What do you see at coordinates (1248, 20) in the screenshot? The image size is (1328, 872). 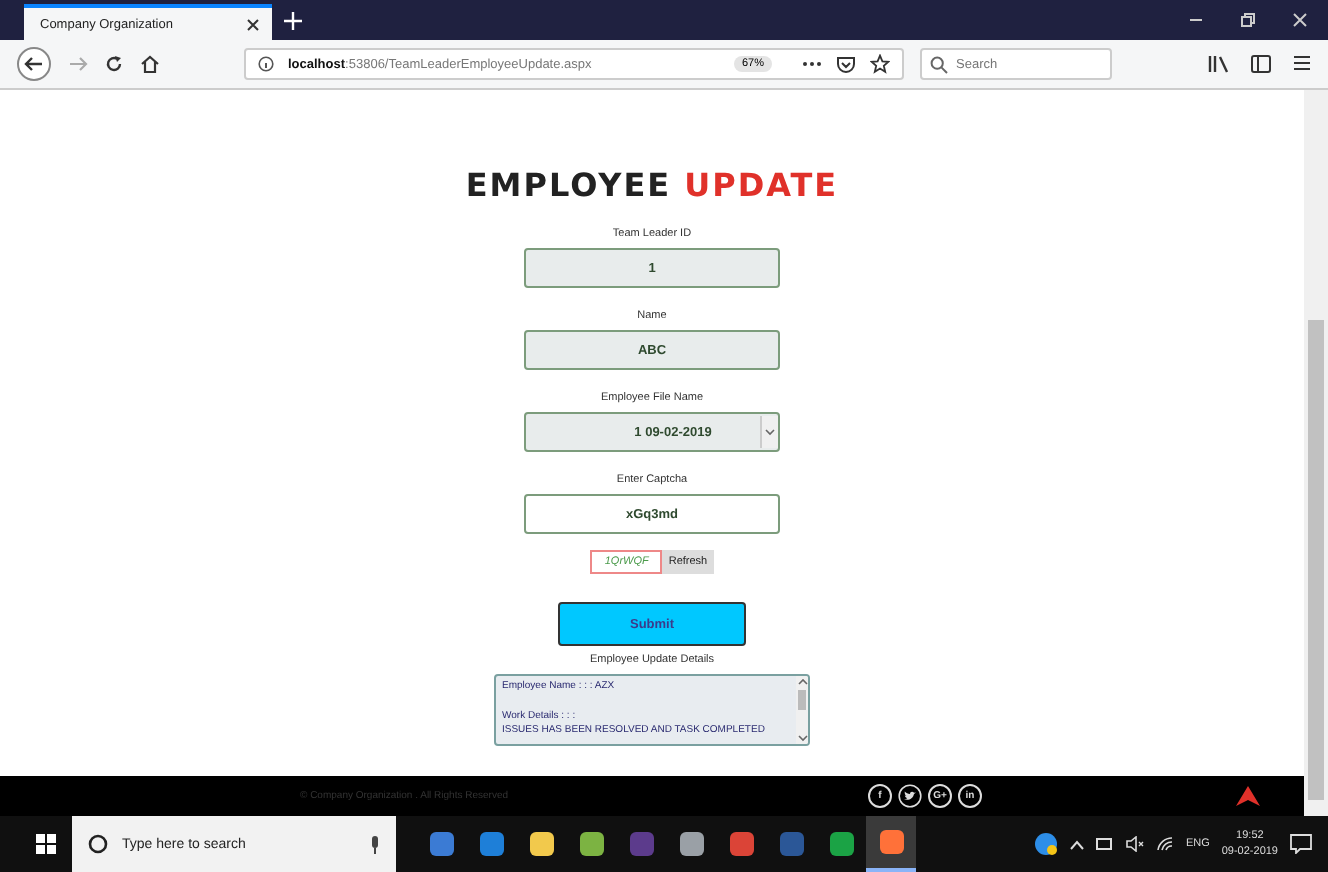 I see `restore-icon` at bounding box center [1248, 20].